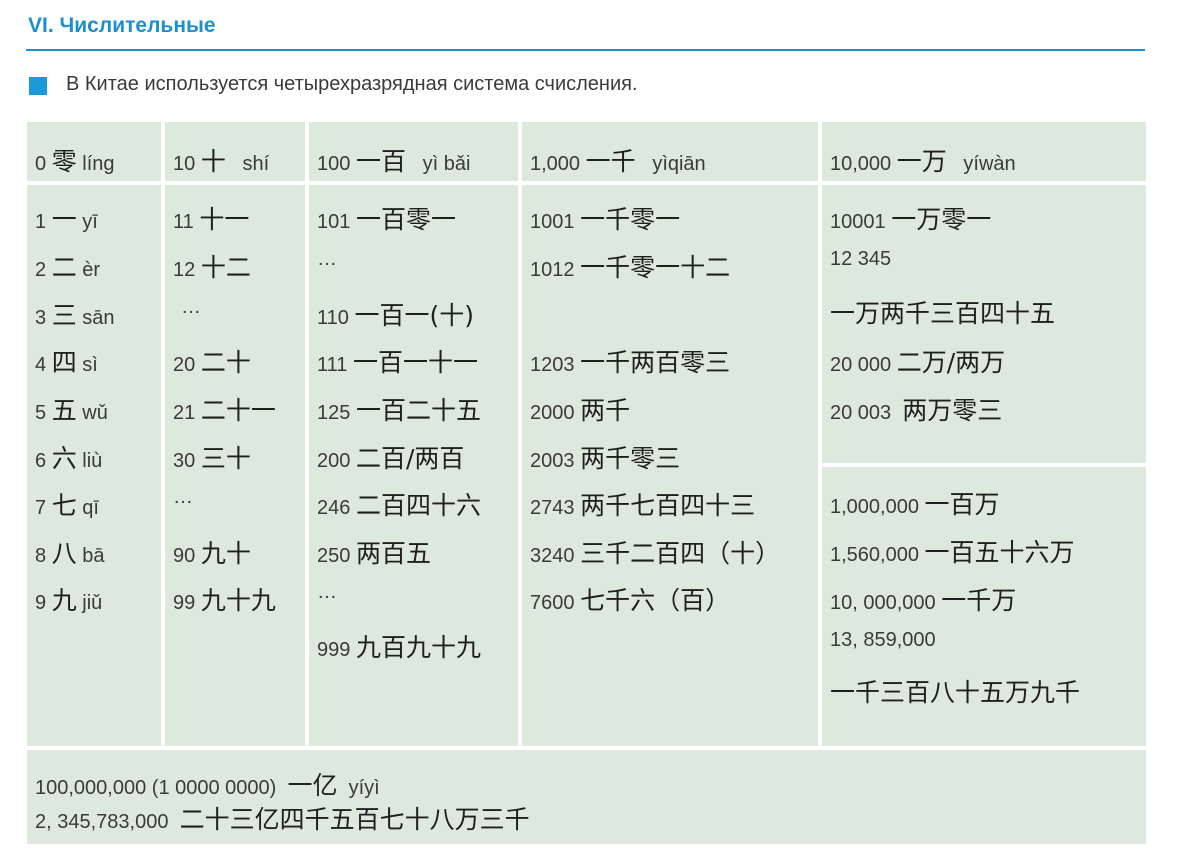 This screenshot has height=862, width=1178. What do you see at coordinates (64, 315) in the screenshot?
I see `row-hanzi: 三` at bounding box center [64, 315].